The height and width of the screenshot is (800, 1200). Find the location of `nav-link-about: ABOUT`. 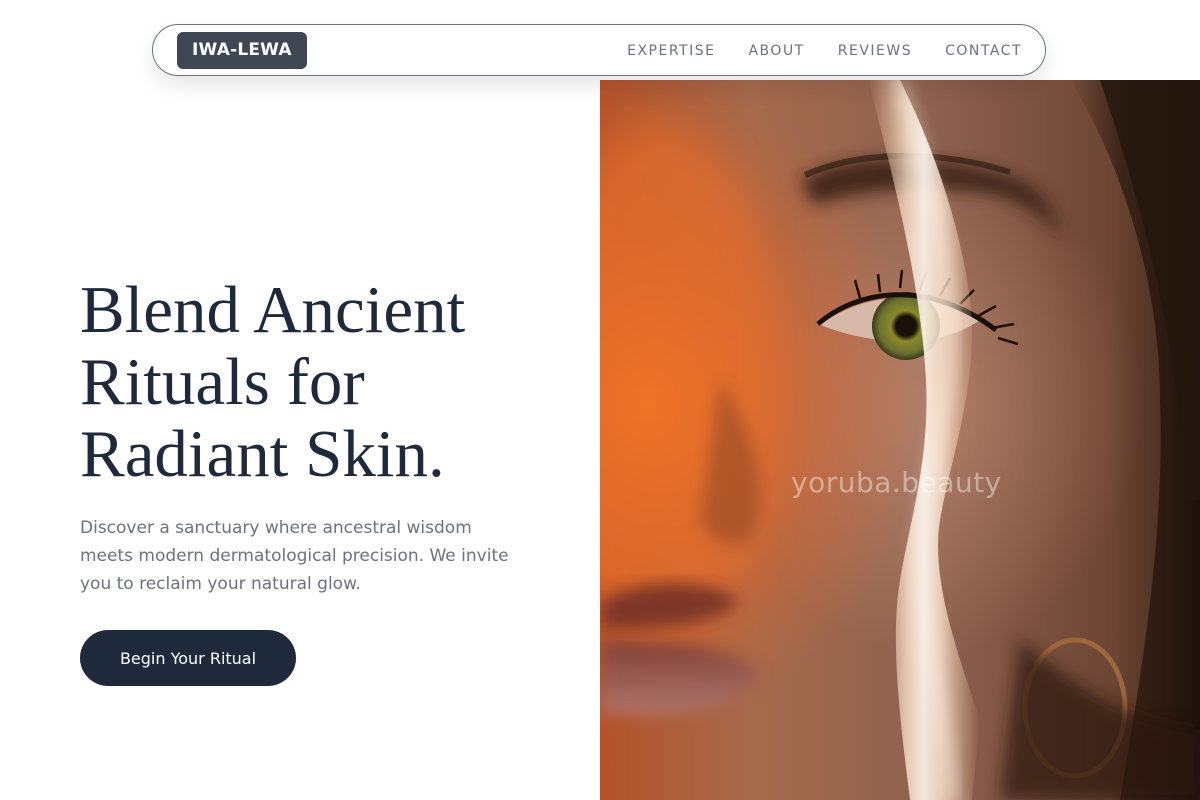

nav-link-about: ABOUT is located at coordinates (776, 51).